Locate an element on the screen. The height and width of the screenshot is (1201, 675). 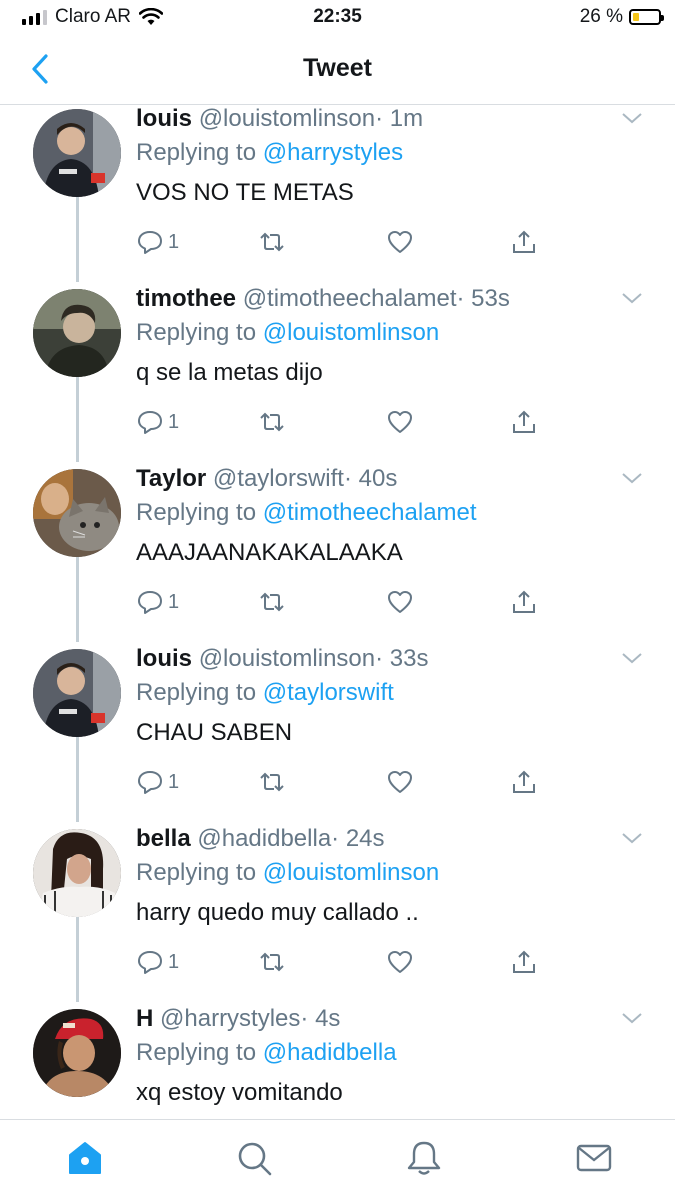
replying-to: Replying to @timotheechalamet is located at coordinates (306, 513).